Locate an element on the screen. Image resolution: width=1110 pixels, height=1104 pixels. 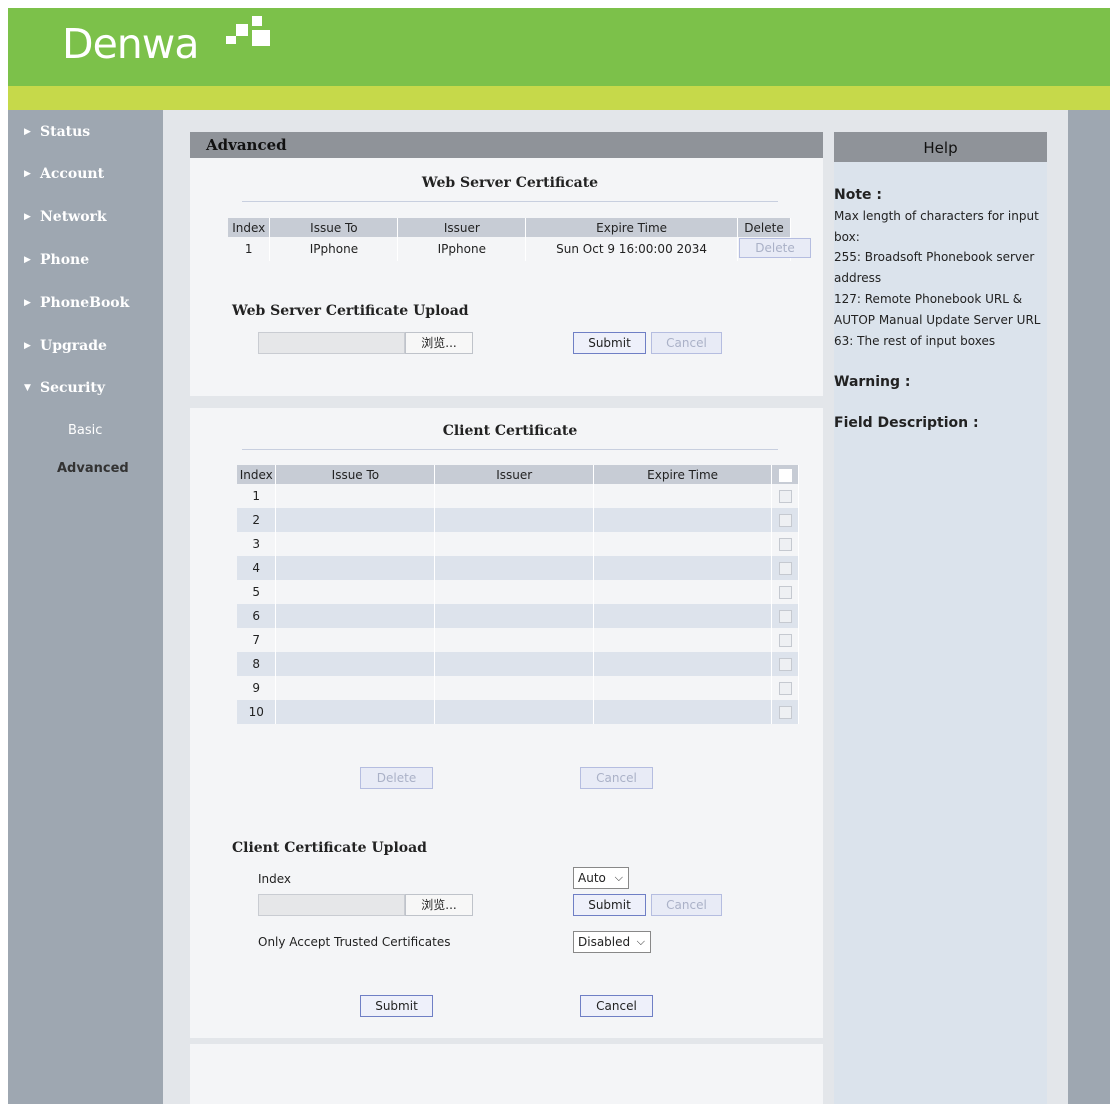
client-cert-title: Client Certificate is located at coordinates (510, 431).